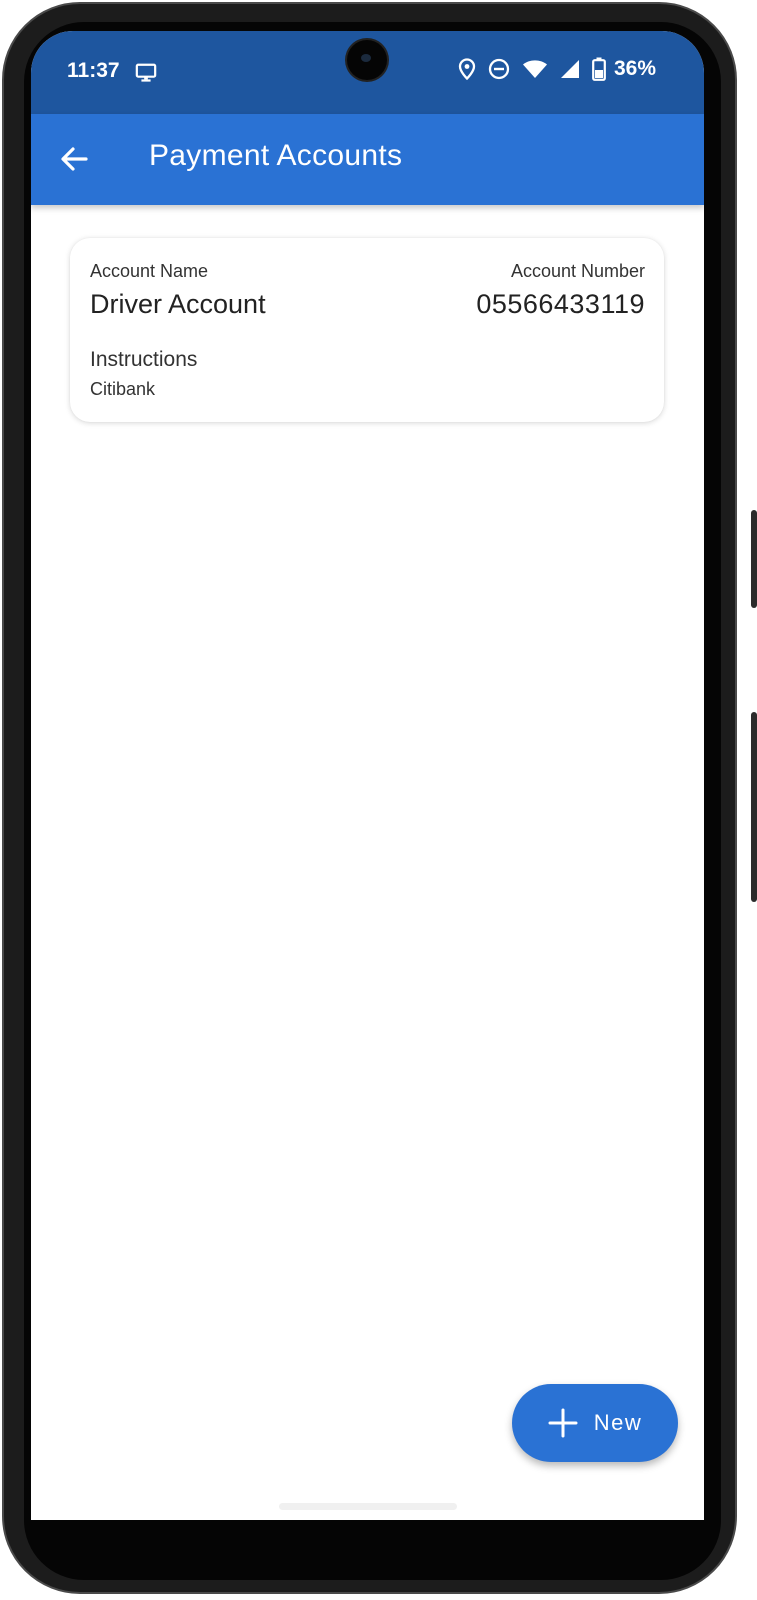 The height and width of the screenshot is (1600, 757). Describe the element at coordinates (557, 69) in the screenshot. I see `status-icons: 36%` at that location.